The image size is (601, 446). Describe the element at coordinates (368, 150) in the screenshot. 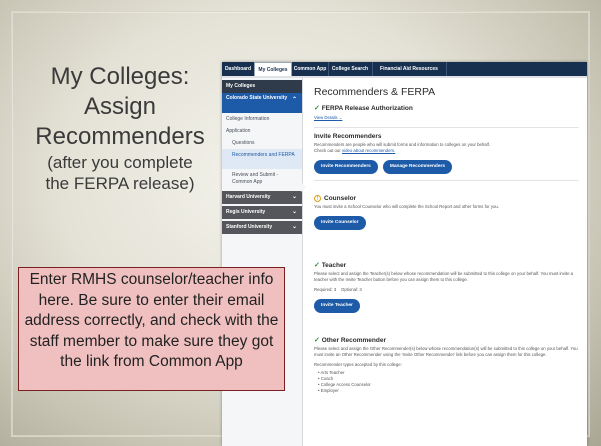

I see `video-link: video about recommenders.` at that location.